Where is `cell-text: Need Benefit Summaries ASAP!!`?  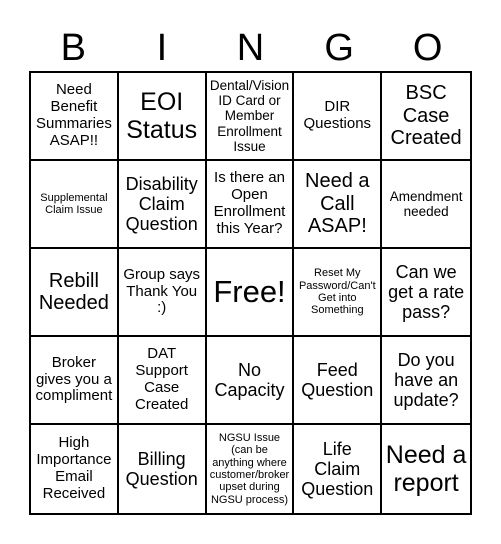 cell-text: Need Benefit Summaries ASAP!! is located at coordinates (73, 115).